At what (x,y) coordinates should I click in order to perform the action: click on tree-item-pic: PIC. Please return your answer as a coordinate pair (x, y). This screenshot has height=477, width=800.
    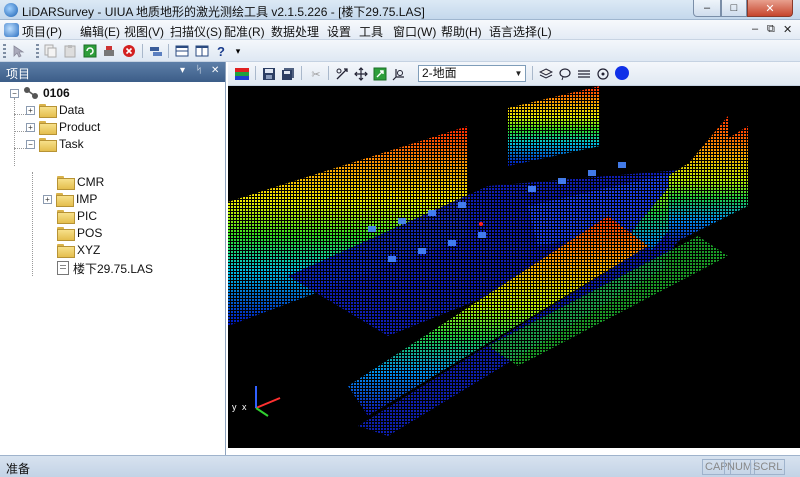
    Looking at the image, I should click on (77, 216).